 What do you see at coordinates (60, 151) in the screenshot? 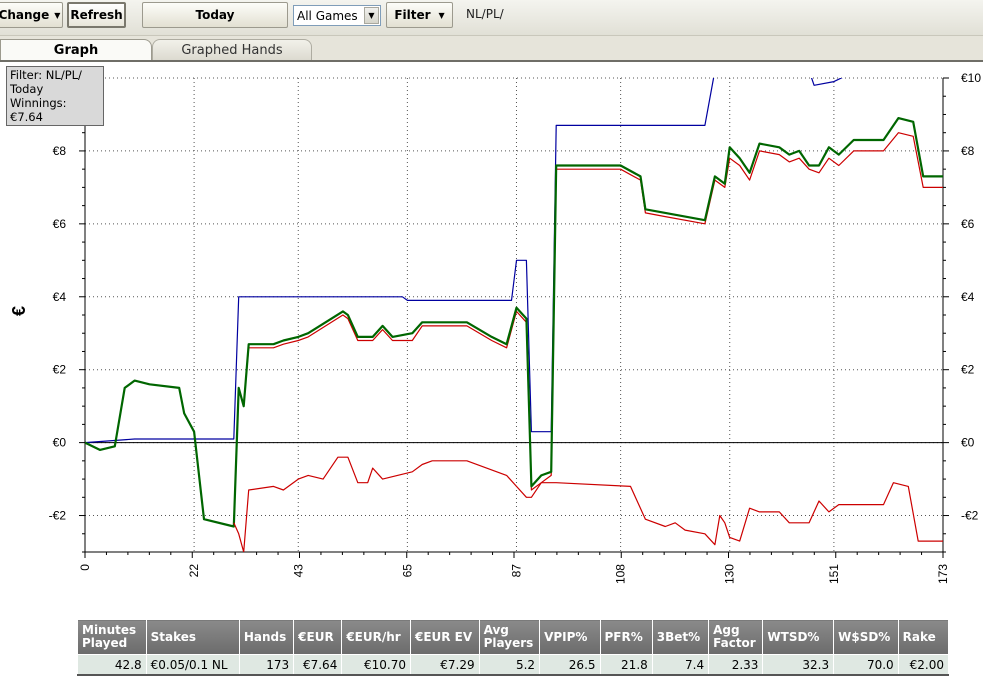
I see `y-tick-label-left: €8` at bounding box center [60, 151].